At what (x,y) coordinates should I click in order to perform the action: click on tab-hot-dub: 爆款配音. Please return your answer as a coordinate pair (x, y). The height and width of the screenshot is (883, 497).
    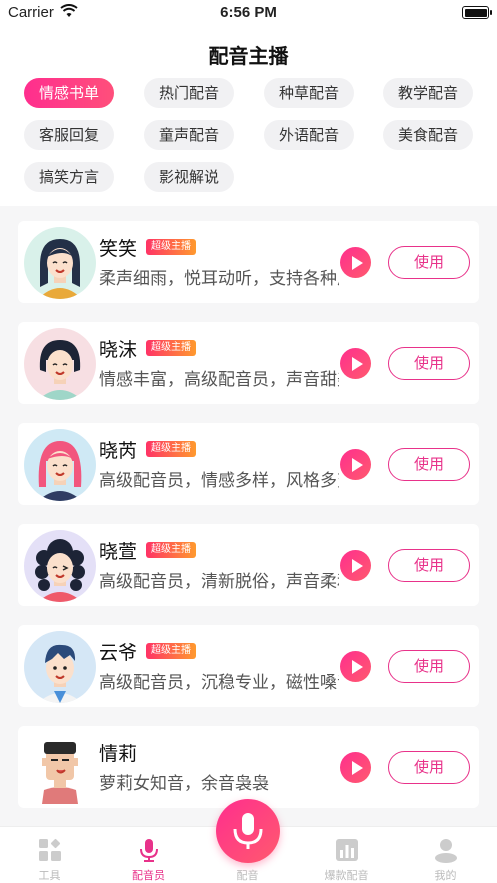
    Looking at the image, I should click on (346, 855).